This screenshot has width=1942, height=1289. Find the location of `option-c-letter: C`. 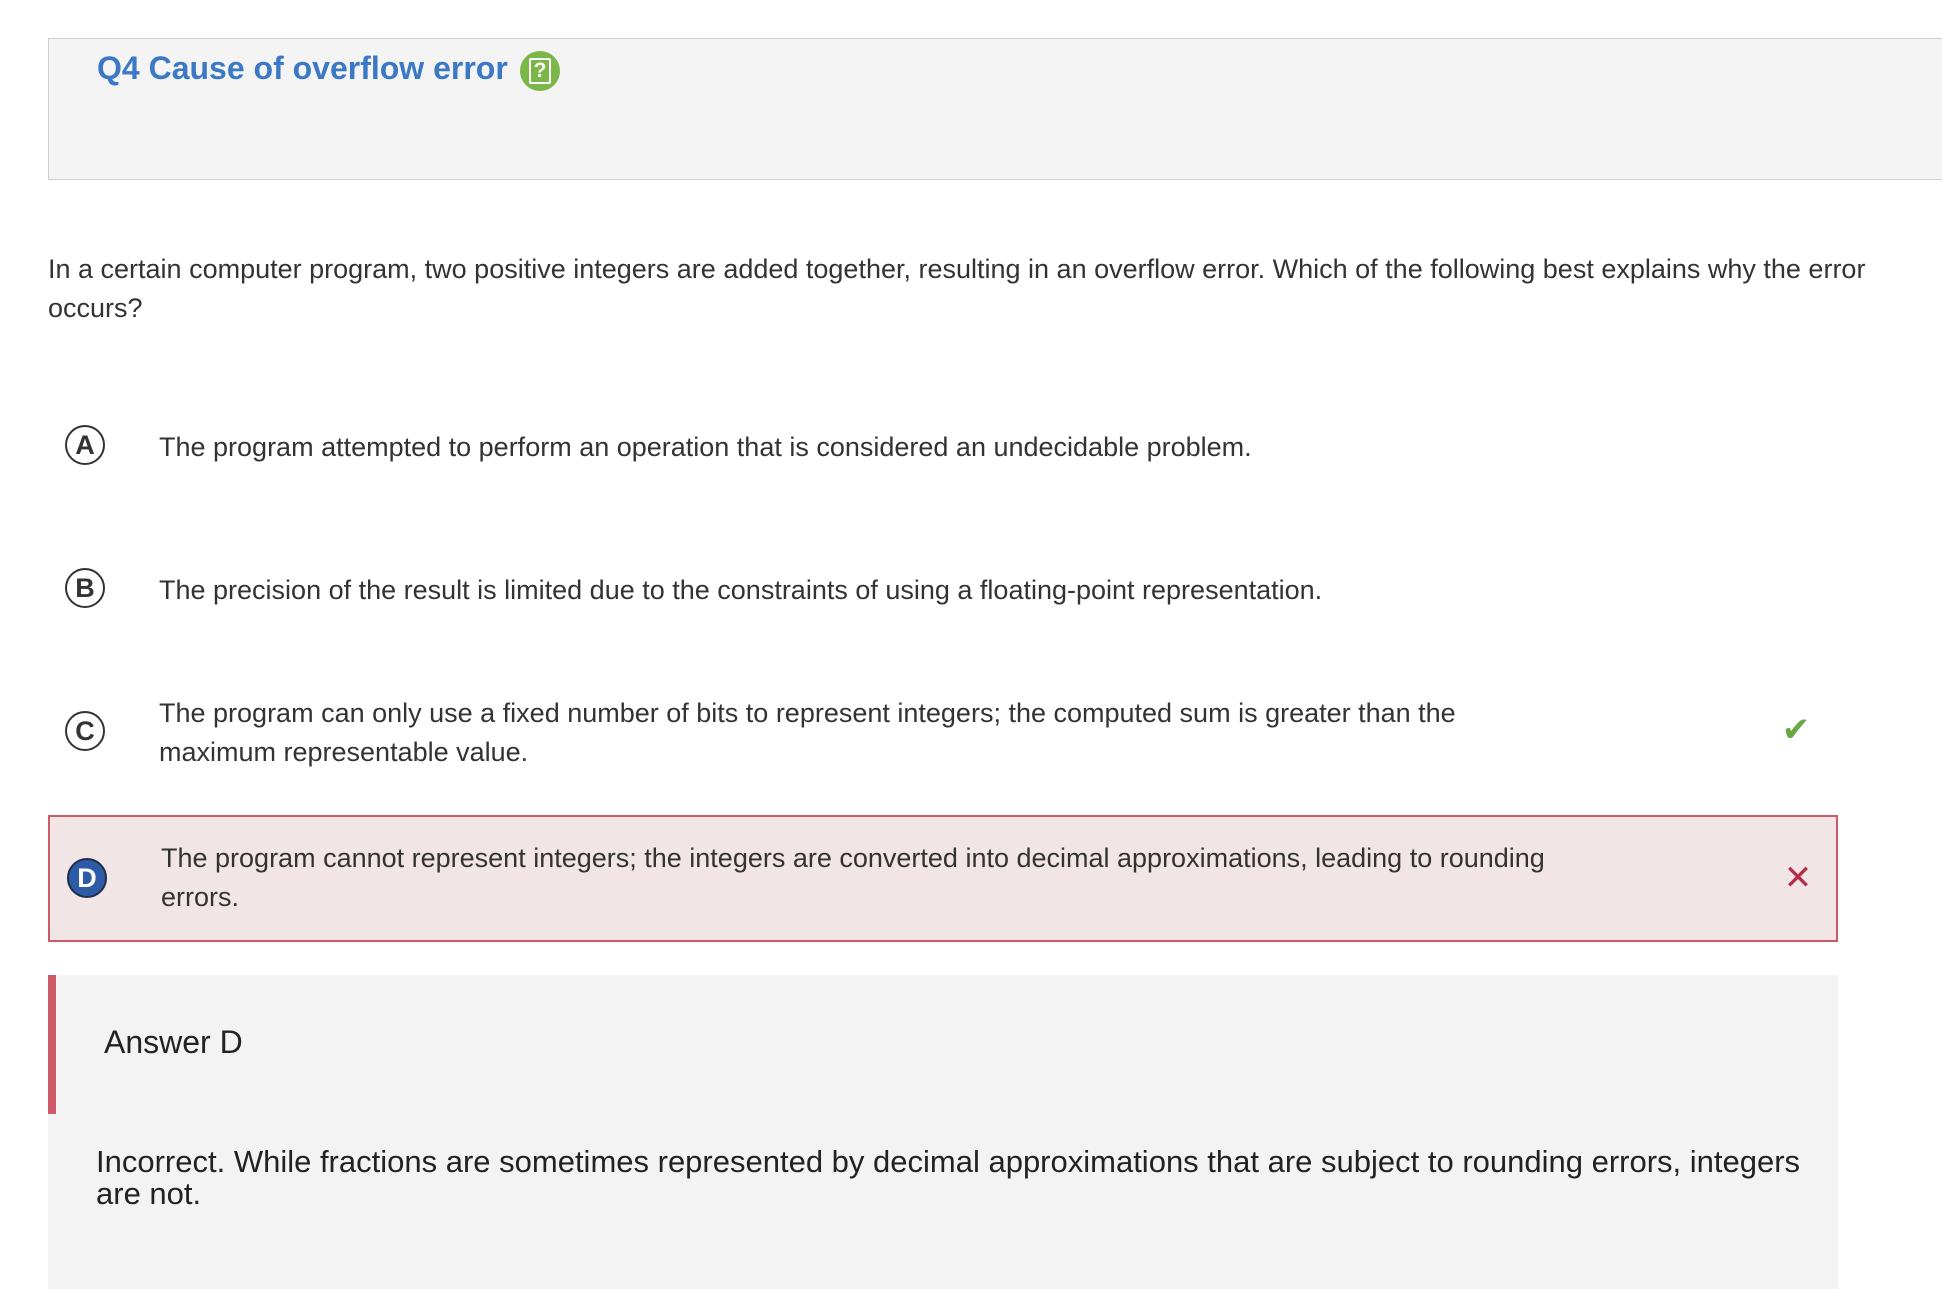

option-c-letter: C is located at coordinates (85, 731).